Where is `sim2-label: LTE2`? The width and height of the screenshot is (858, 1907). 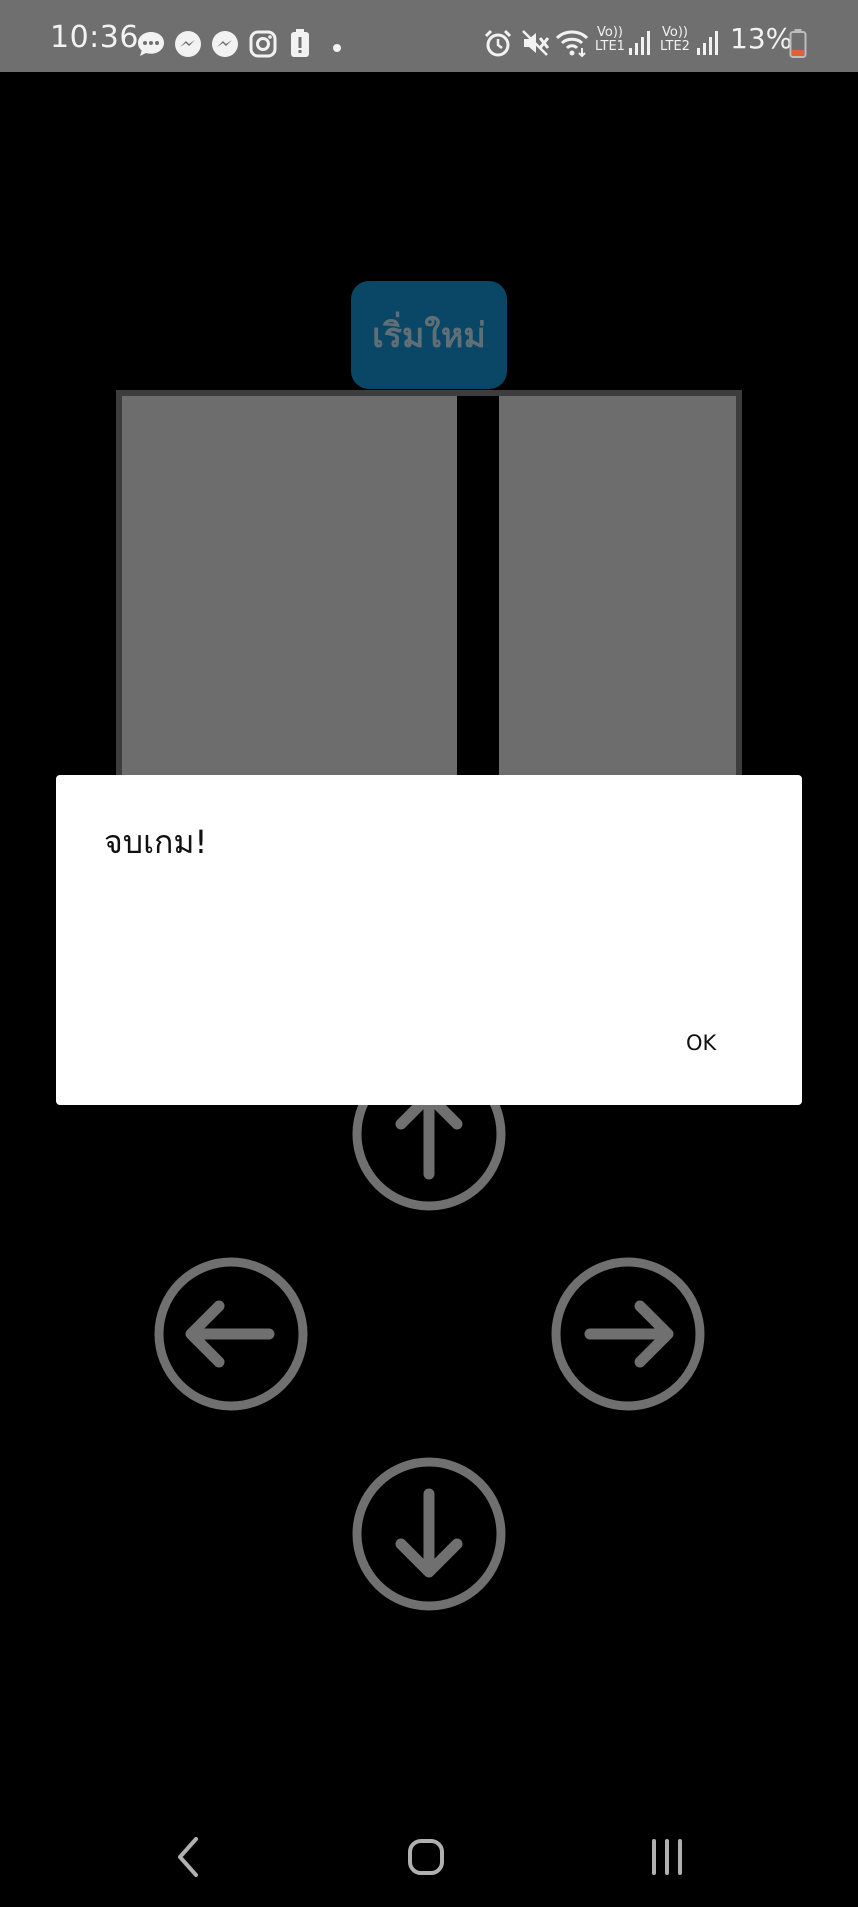
sim2-label: LTE2 is located at coordinates (675, 46).